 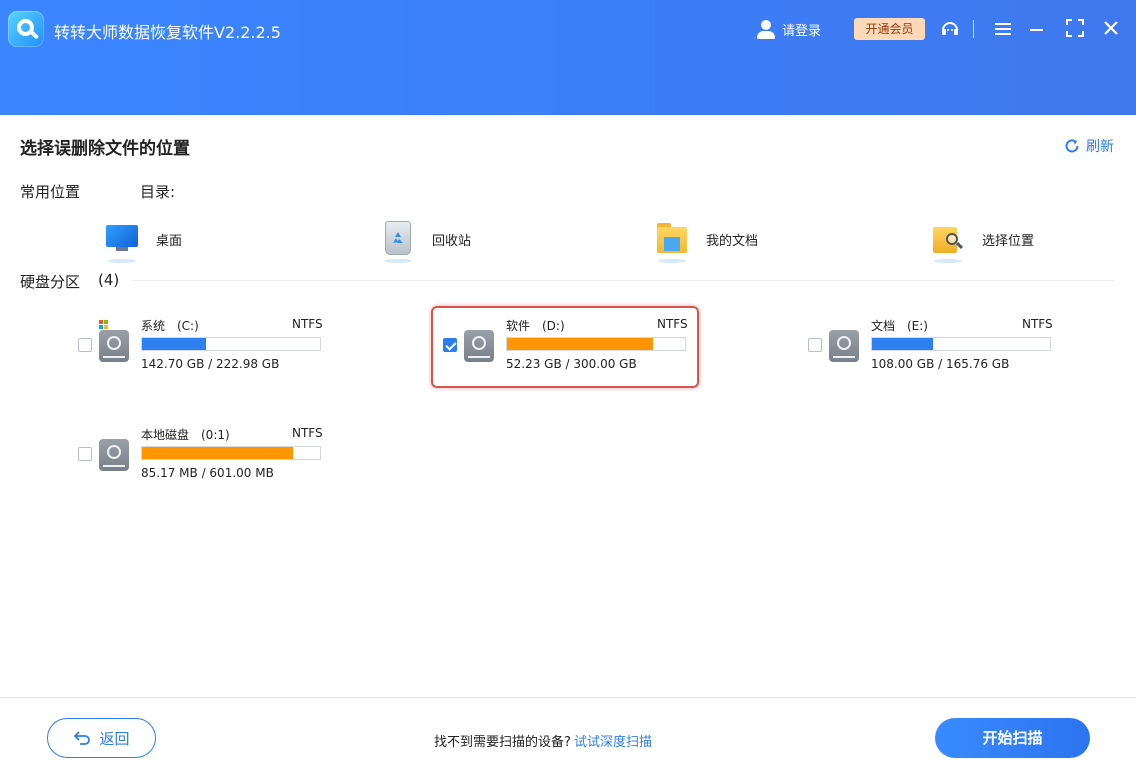 What do you see at coordinates (169, 241) in the screenshot?
I see `location-label: 桌面` at bounding box center [169, 241].